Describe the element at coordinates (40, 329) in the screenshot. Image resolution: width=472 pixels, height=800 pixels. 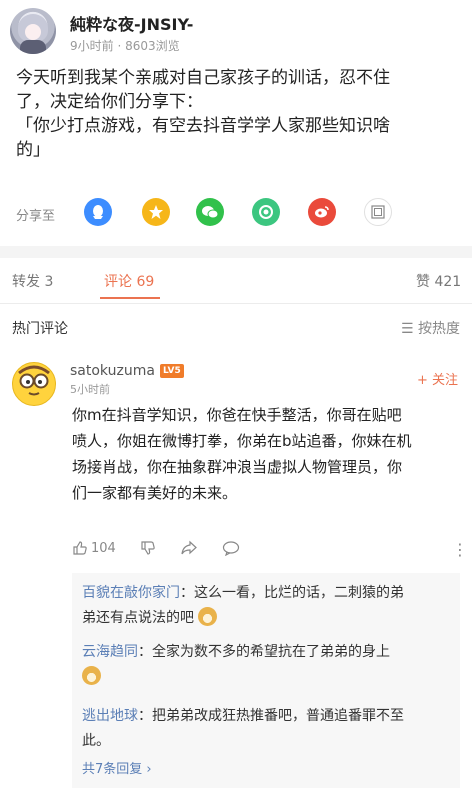
I see `hot-comments-title: 热门评论` at that location.